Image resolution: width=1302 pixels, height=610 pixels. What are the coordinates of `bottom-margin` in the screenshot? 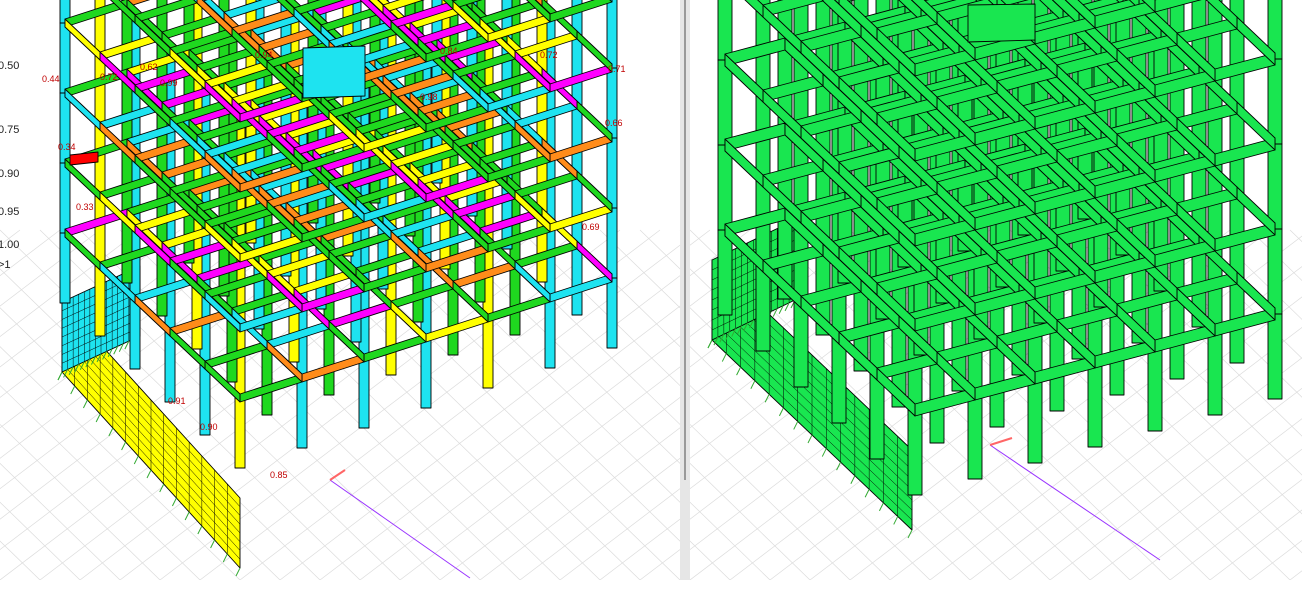 It's located at (651, 595).